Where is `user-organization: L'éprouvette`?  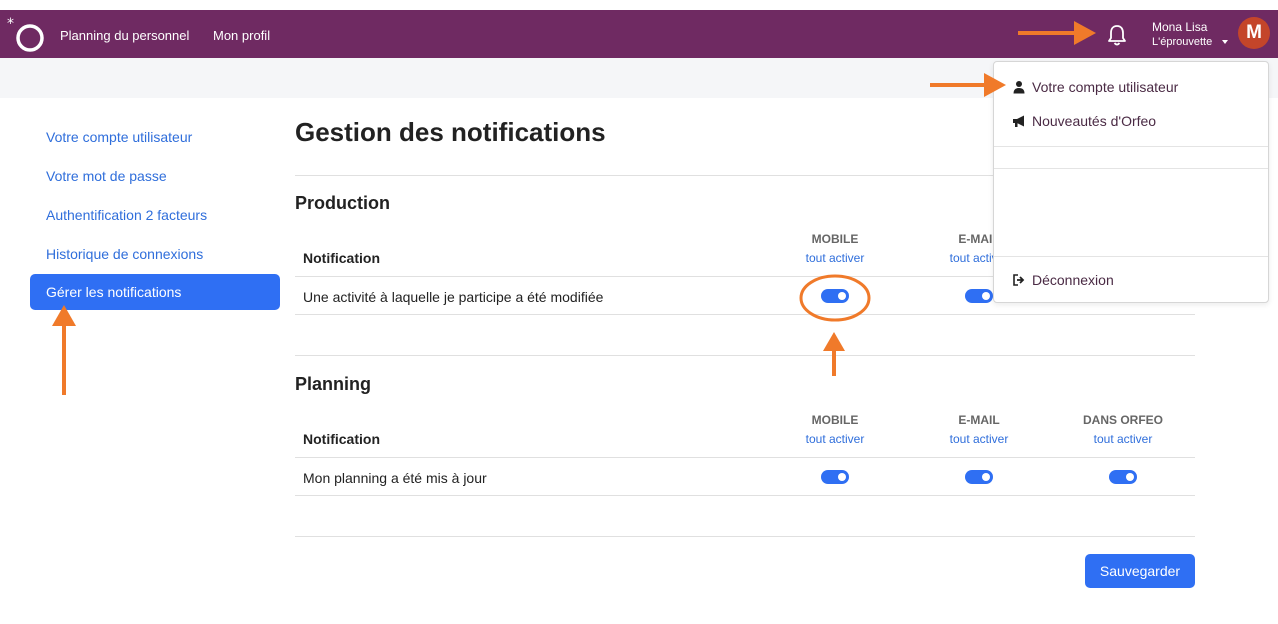
user-organization: L'éprouvette is located at coordinates (1182, 42).